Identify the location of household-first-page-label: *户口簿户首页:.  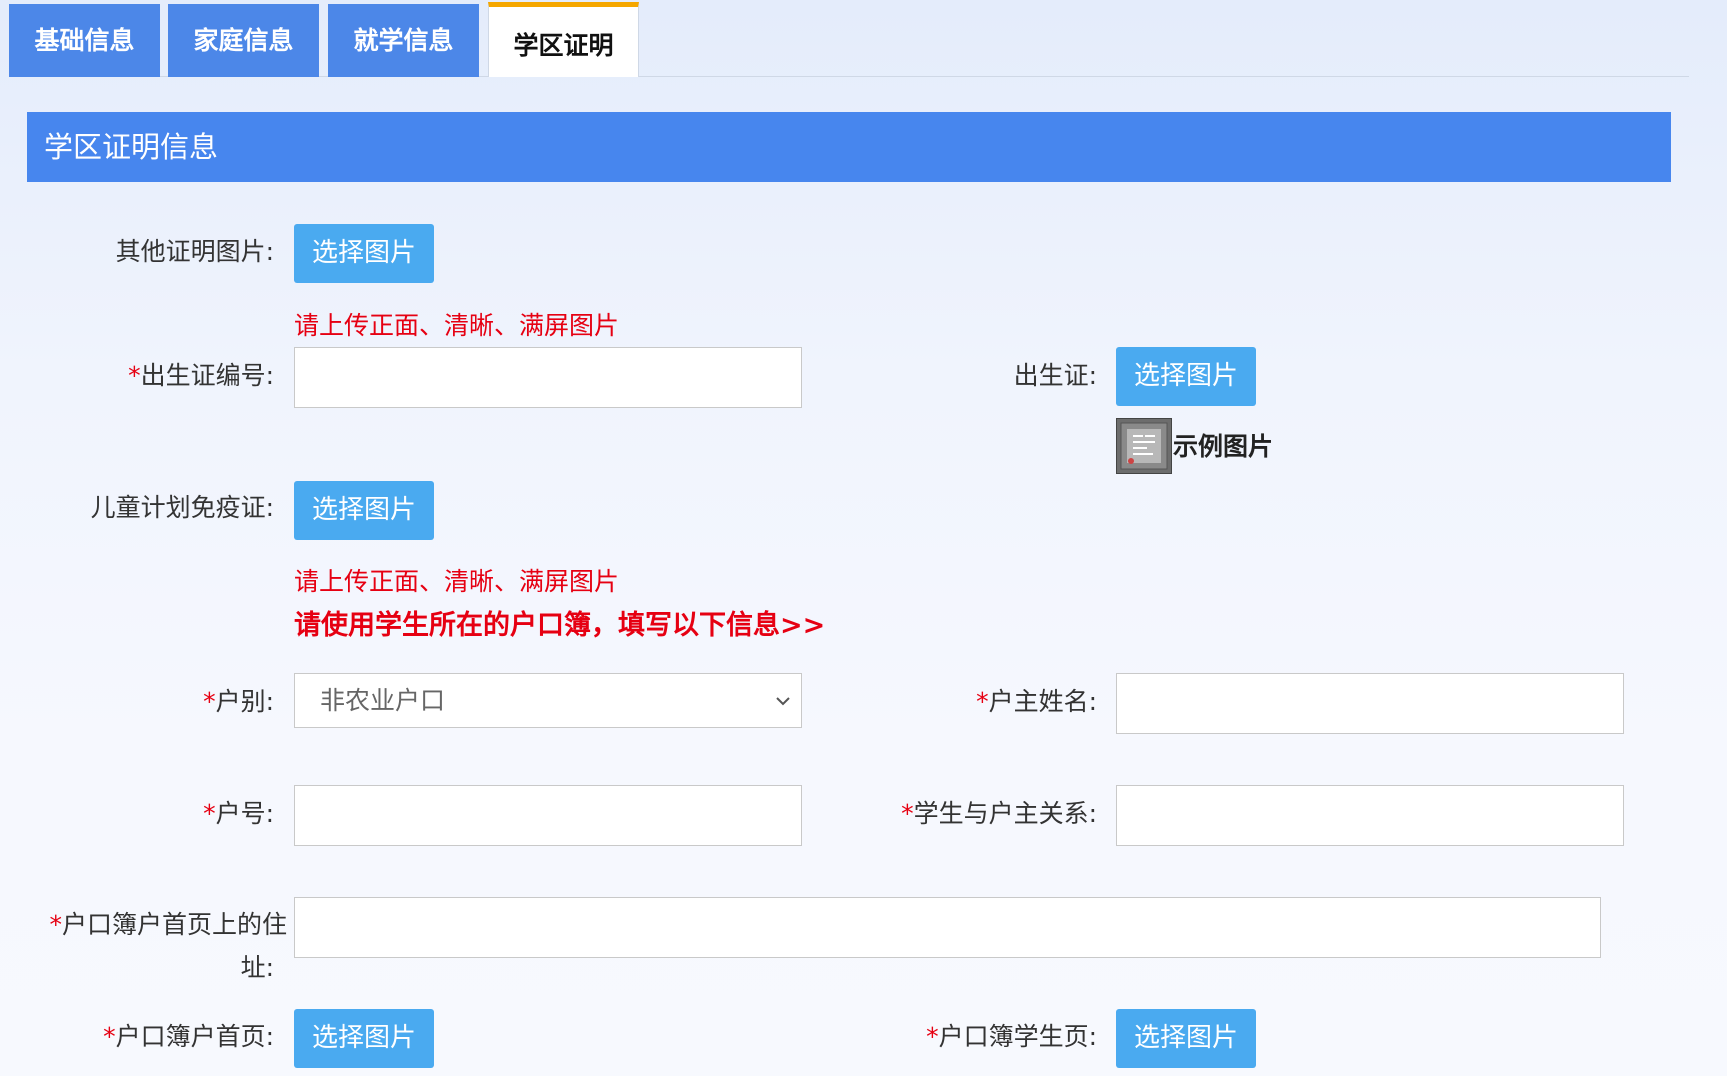
(188, 1035).